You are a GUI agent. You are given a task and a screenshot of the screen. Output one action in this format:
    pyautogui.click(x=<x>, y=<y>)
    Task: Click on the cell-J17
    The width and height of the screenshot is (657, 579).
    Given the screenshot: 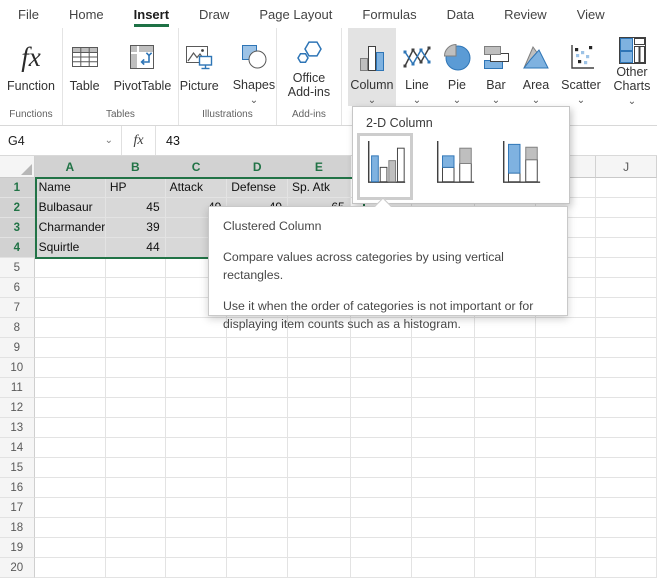 What is the action you would take?
    pyautogui.click(x=626, y=508)
    